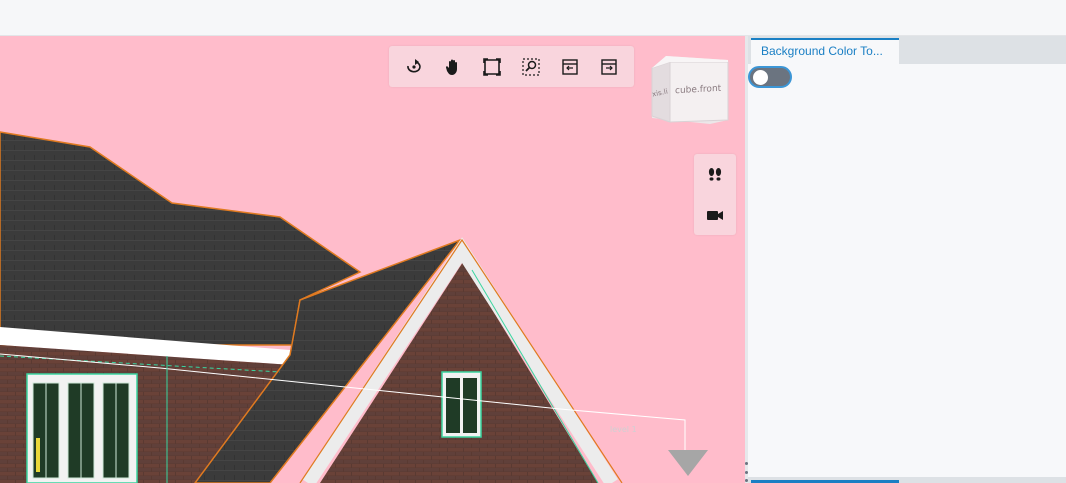 The image size is (1066, 483). I want to click on orbit-icon, so click(414, 65).